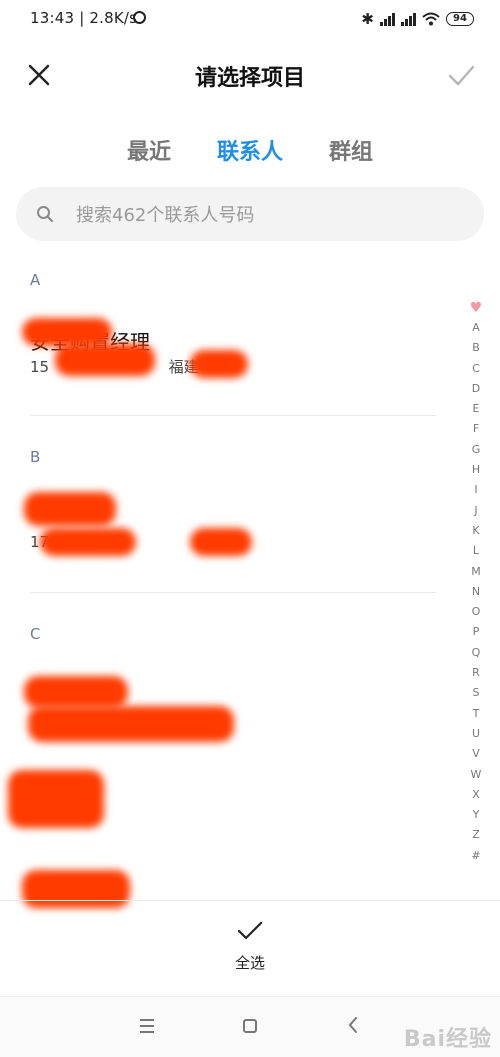  I want to click on alarm-icon, so click(139, 17).